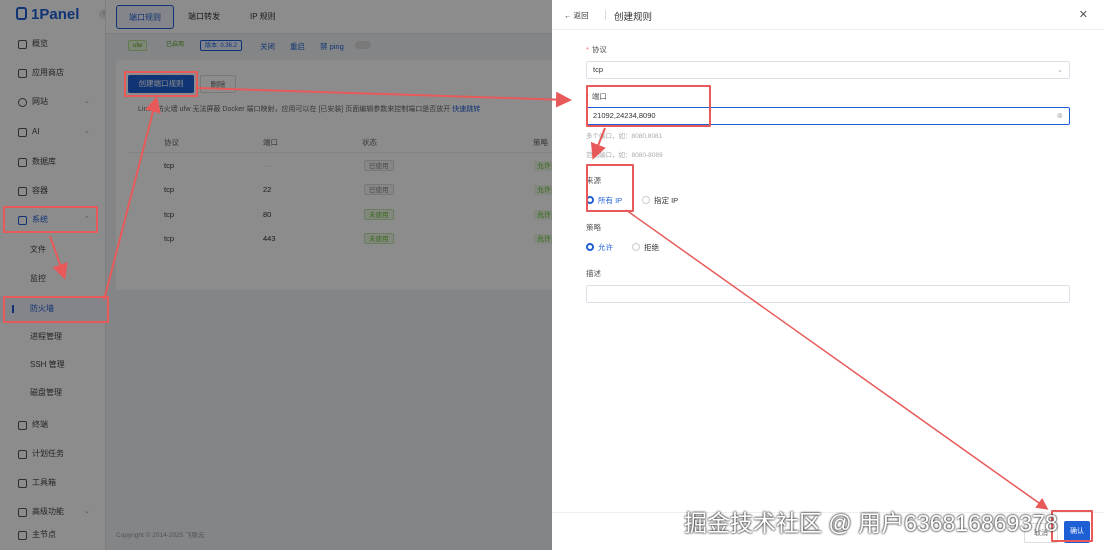 This screenshot has width=1104, height=550. Describe the element at coordinates (633, 17) in the screenshot. I see `drawer-title: 创建规则` at that location.